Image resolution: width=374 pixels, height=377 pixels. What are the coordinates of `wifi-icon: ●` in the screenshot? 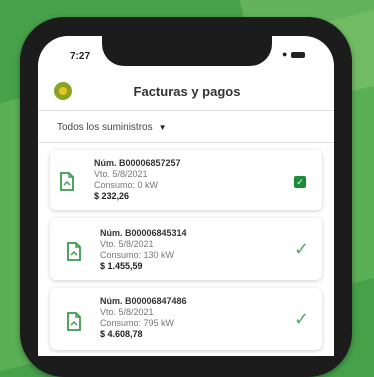 It's located at (285, 54).